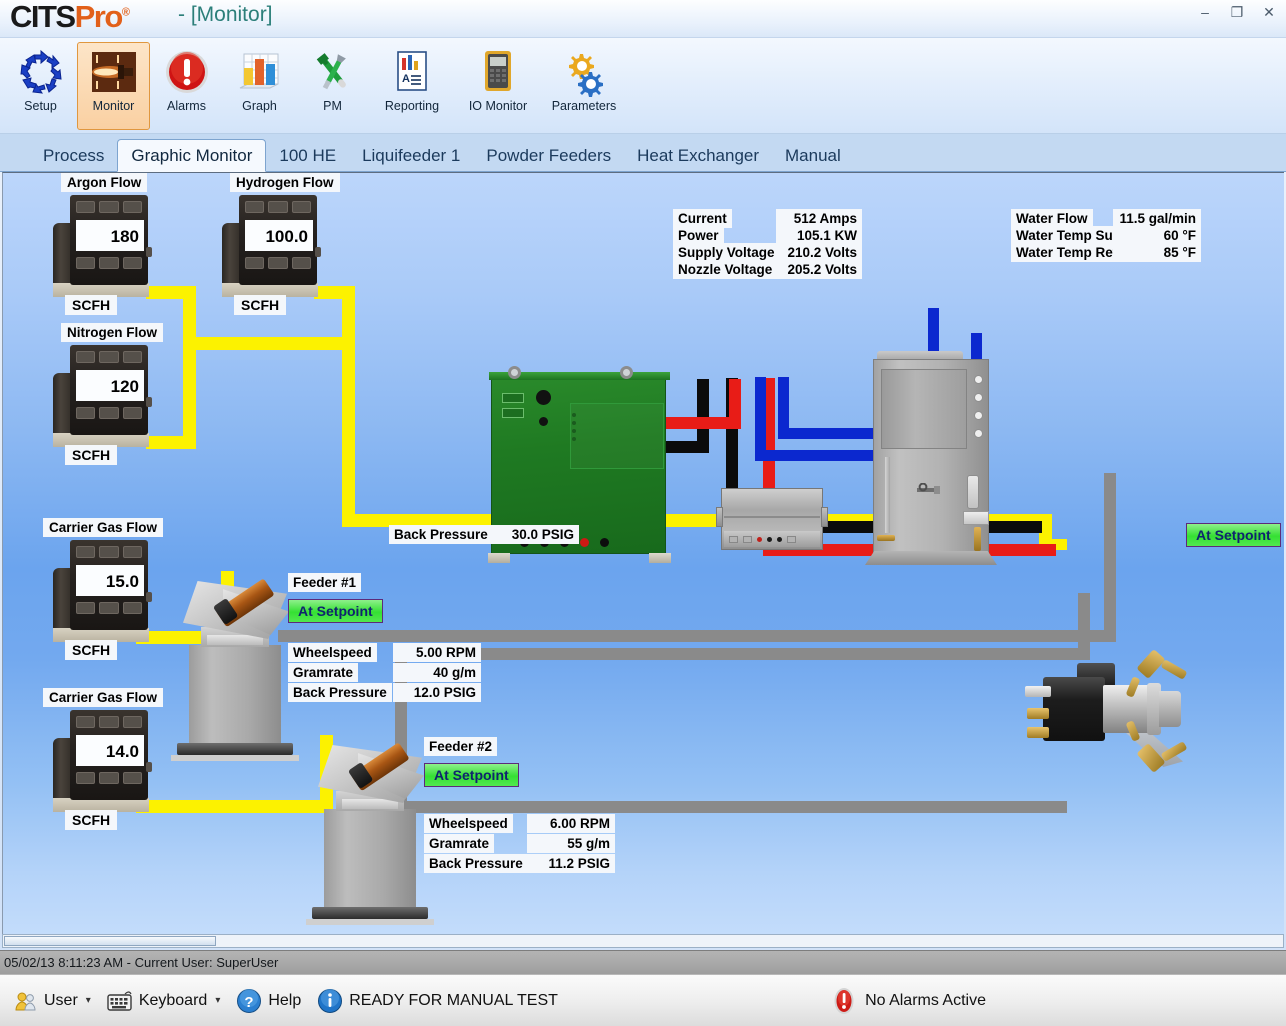 The width and height of the screenshot is (1286, 1026). What do you see at coordinates (819, 269) in the screenshot?
I see `electrical-value-nozzle-voltage: 205.2 Volts` at bounding box center [819, 269].